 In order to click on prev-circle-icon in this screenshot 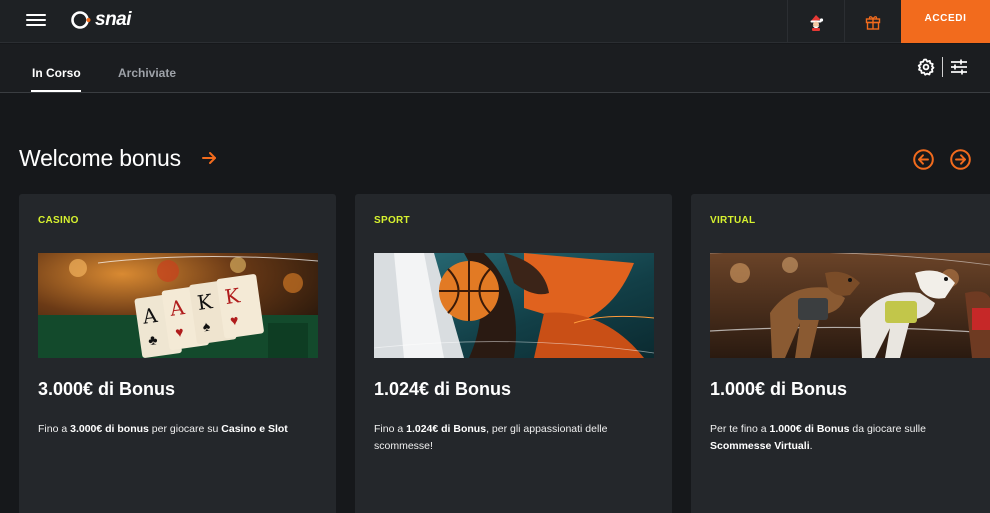, I will do `click(923, 159)`.